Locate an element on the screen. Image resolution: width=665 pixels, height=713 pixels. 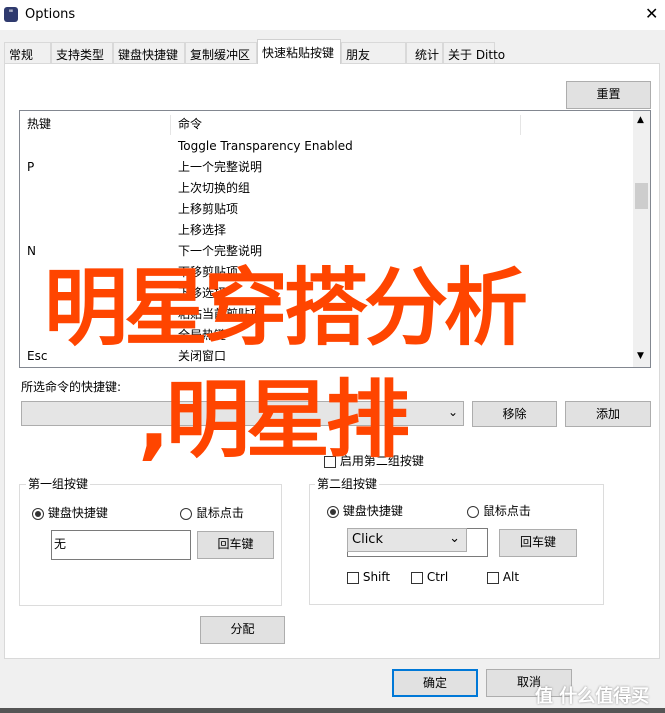
command-cell: 上次切换的组 is located at coordinates (348, 188).